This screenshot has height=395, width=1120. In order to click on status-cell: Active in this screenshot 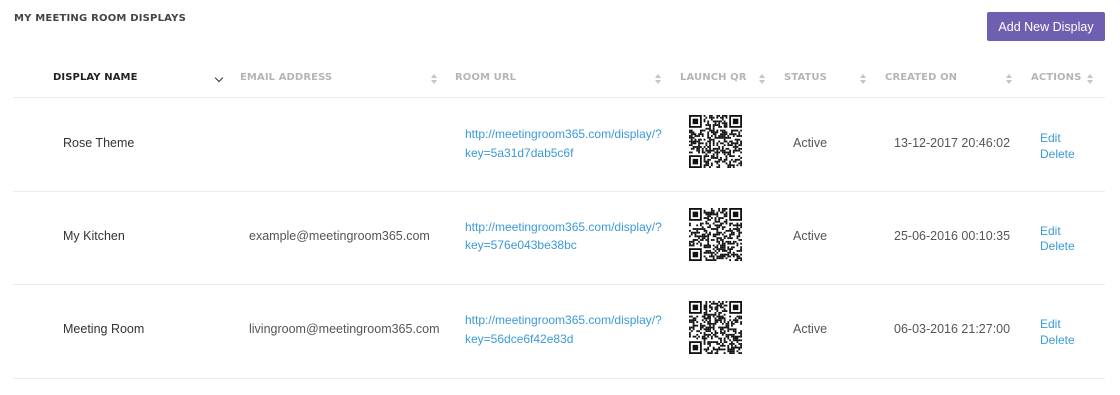, I will do `click(810, 329)`.